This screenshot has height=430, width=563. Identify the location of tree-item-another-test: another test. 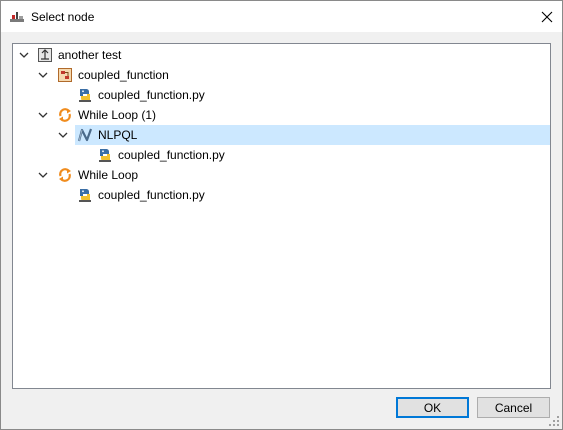
(281, 55).